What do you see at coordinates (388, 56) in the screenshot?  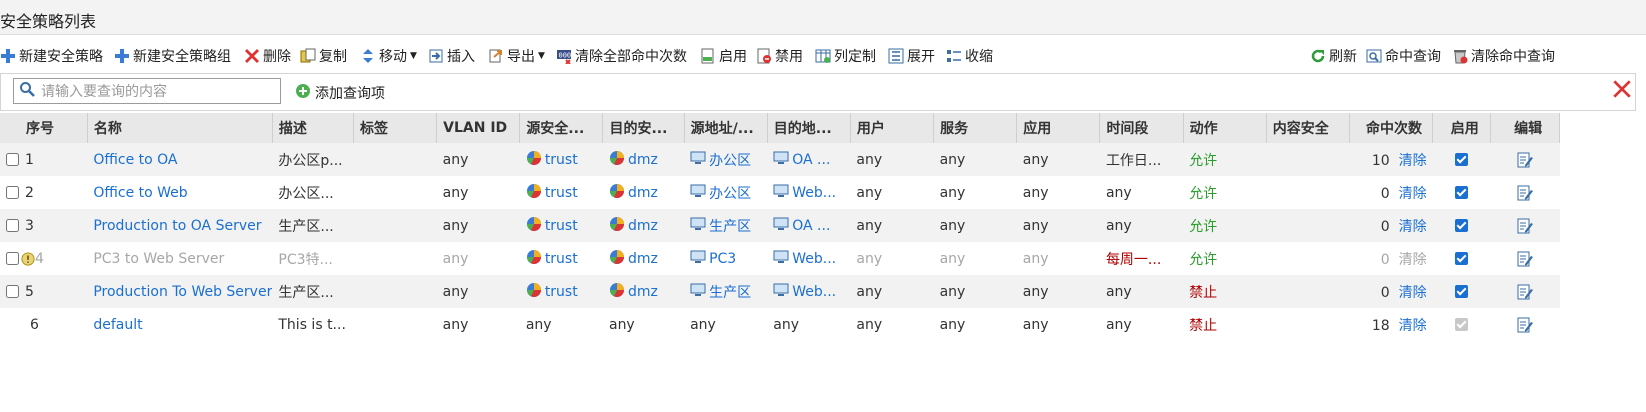 I see `move-dropdown: 移动 ▼` at bounding box center [388, 56].